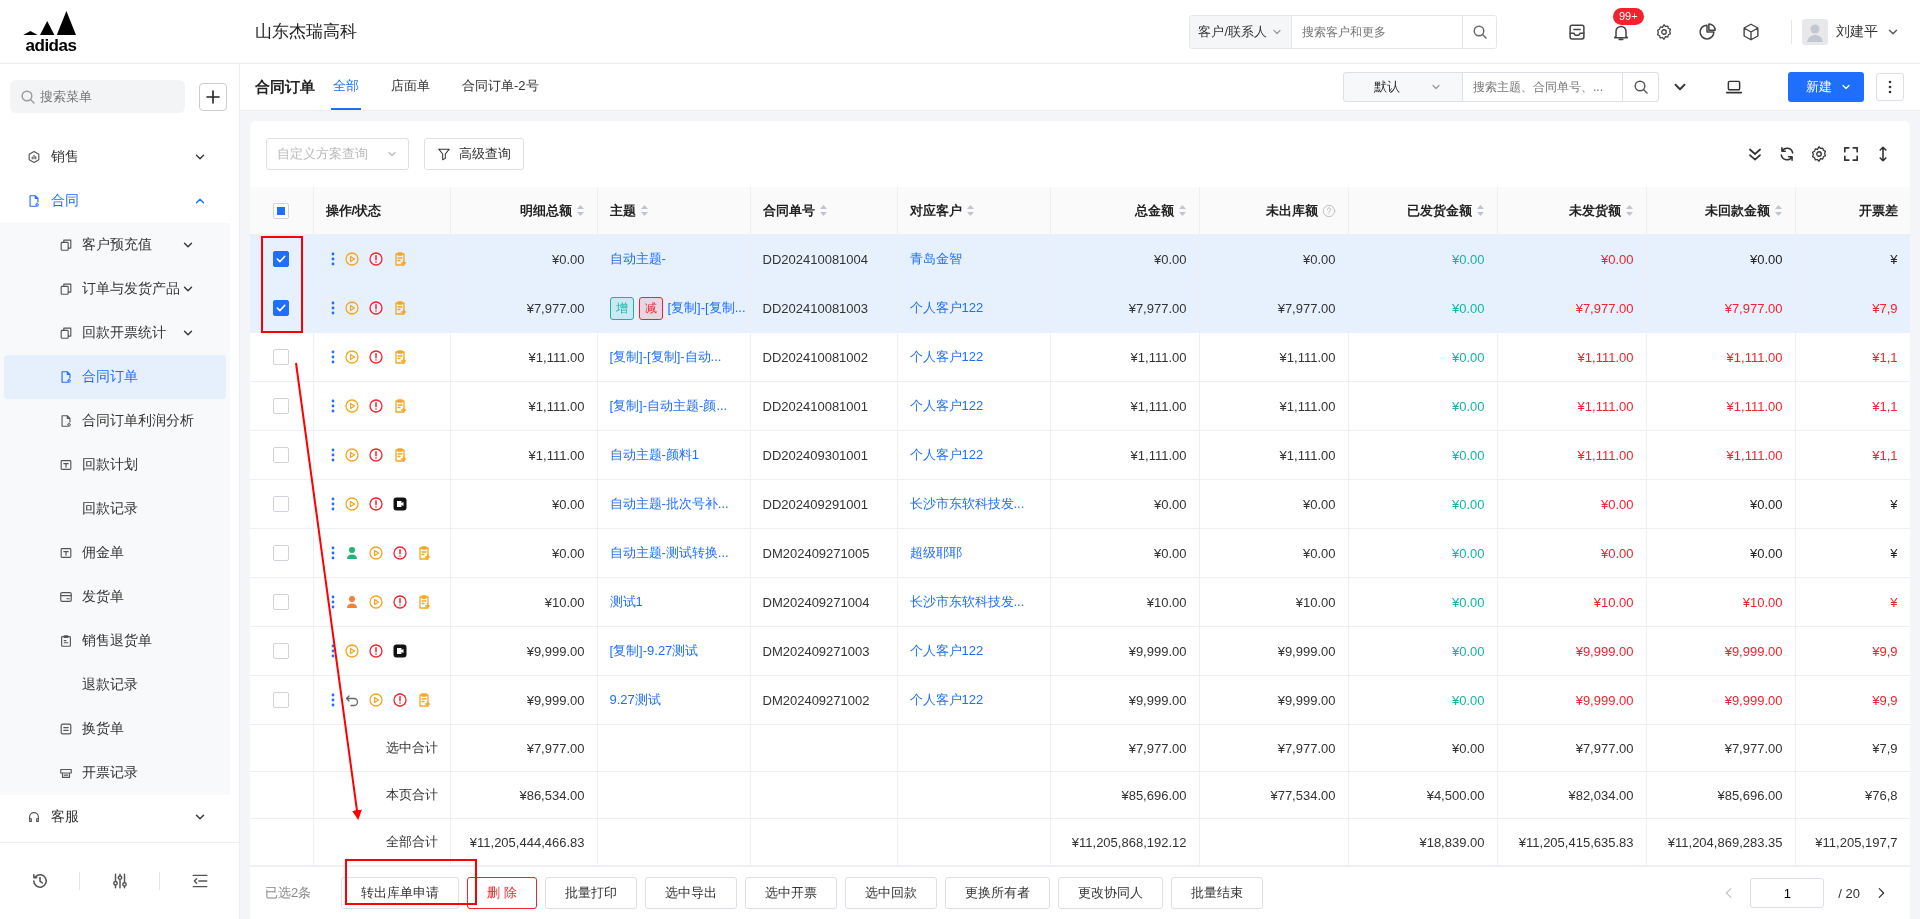 Image resolution: width=1920 pixels, height=919 pixels. What do you see at coordinates (1707, 31) in the screenshot?
I see `pie-chart-icon` at bounding box center [1707, 31].